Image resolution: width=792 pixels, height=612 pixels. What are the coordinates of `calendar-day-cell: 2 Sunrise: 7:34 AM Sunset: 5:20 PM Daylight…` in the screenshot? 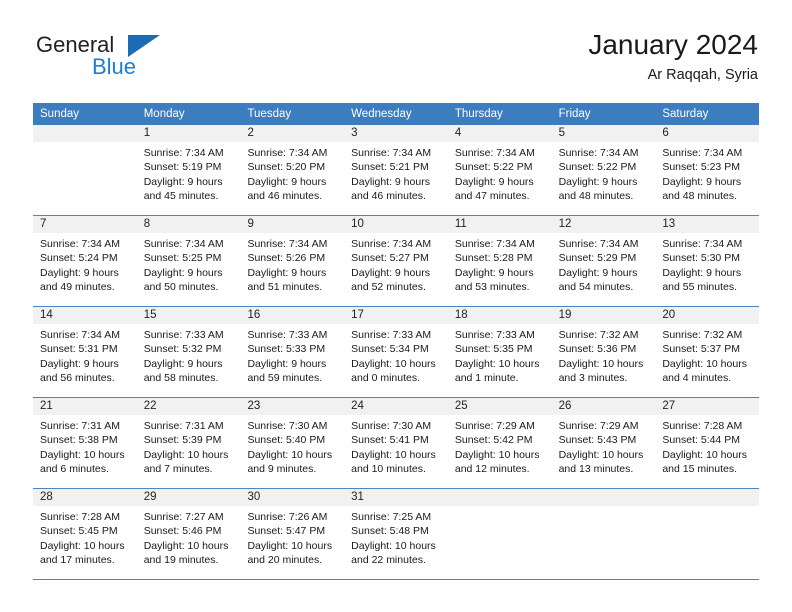 It's located at (292, 170).